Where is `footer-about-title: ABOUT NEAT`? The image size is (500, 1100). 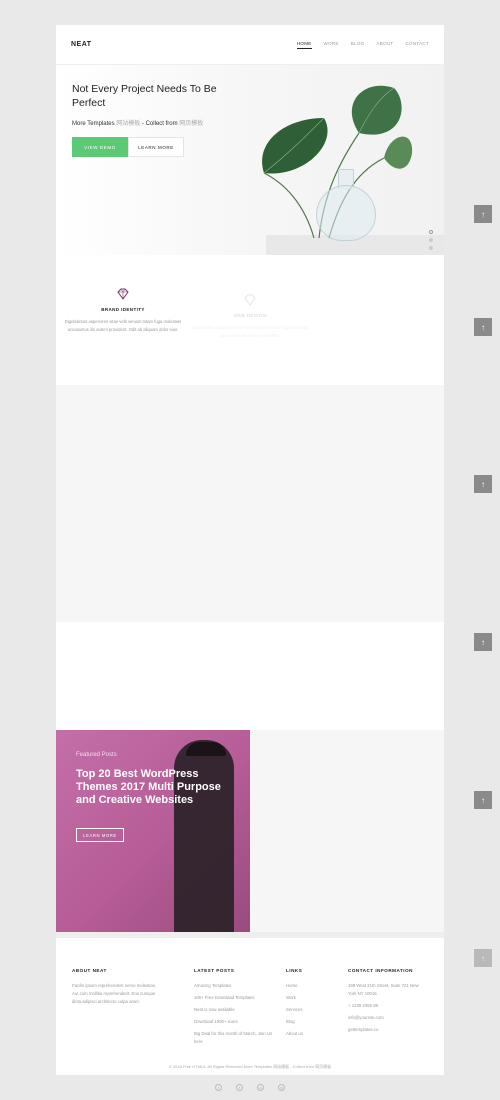
footer-about-title: ABOUT NEAT is located at coordinates (89, 970).